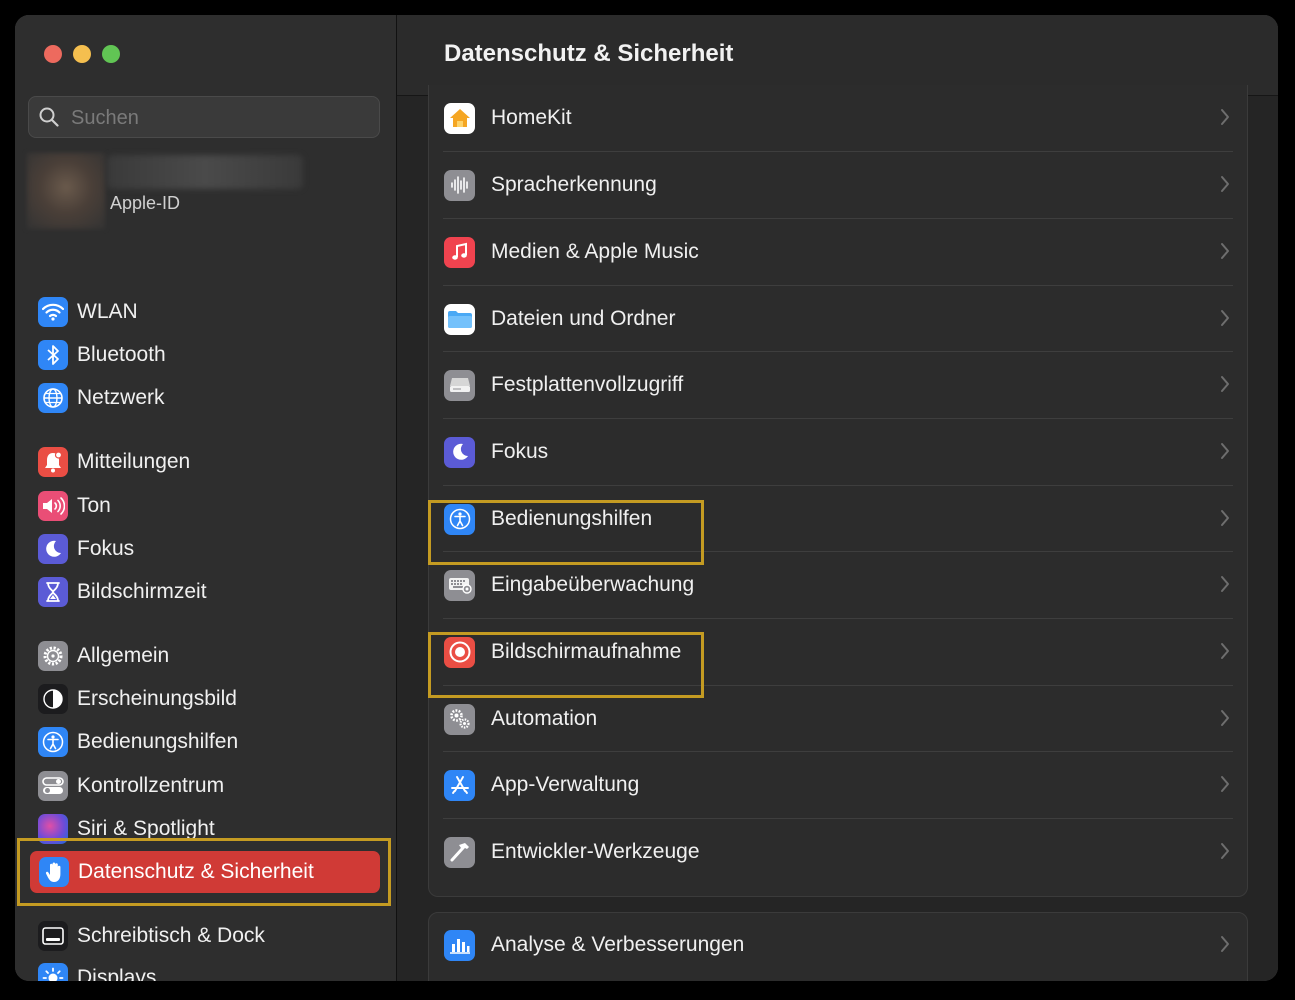 This screenshot has width=1295, height=1000. I want to click on list-item-label: Fokus, so click(520, 451).